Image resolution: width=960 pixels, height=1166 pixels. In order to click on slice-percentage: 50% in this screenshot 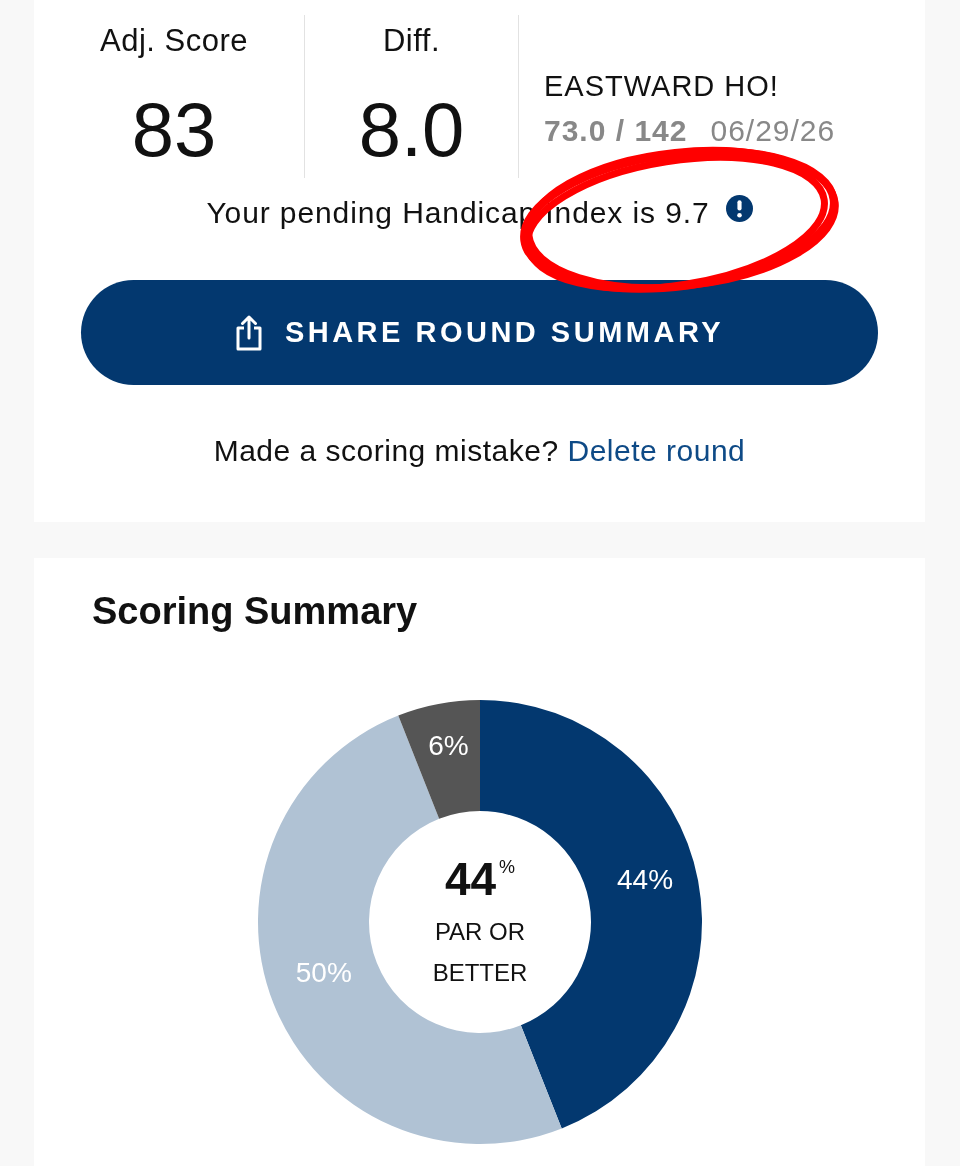, I will do `click(323, 973)`.